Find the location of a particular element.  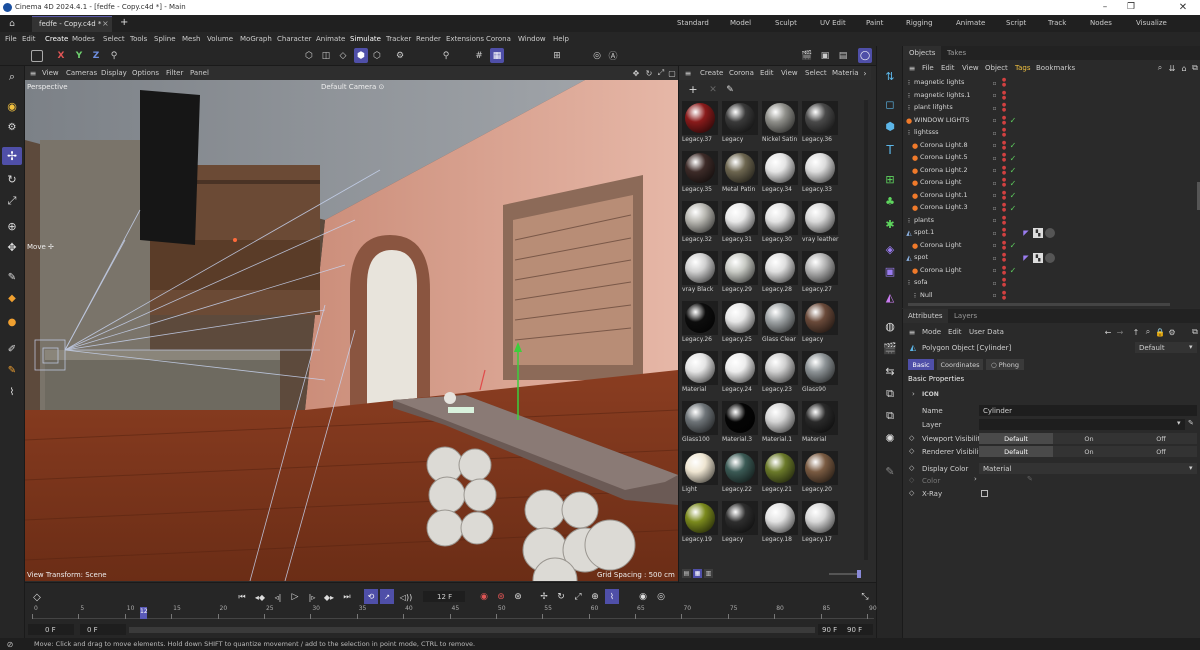

material-swatch: Legacy.36 is located at coordinates (820, 124).